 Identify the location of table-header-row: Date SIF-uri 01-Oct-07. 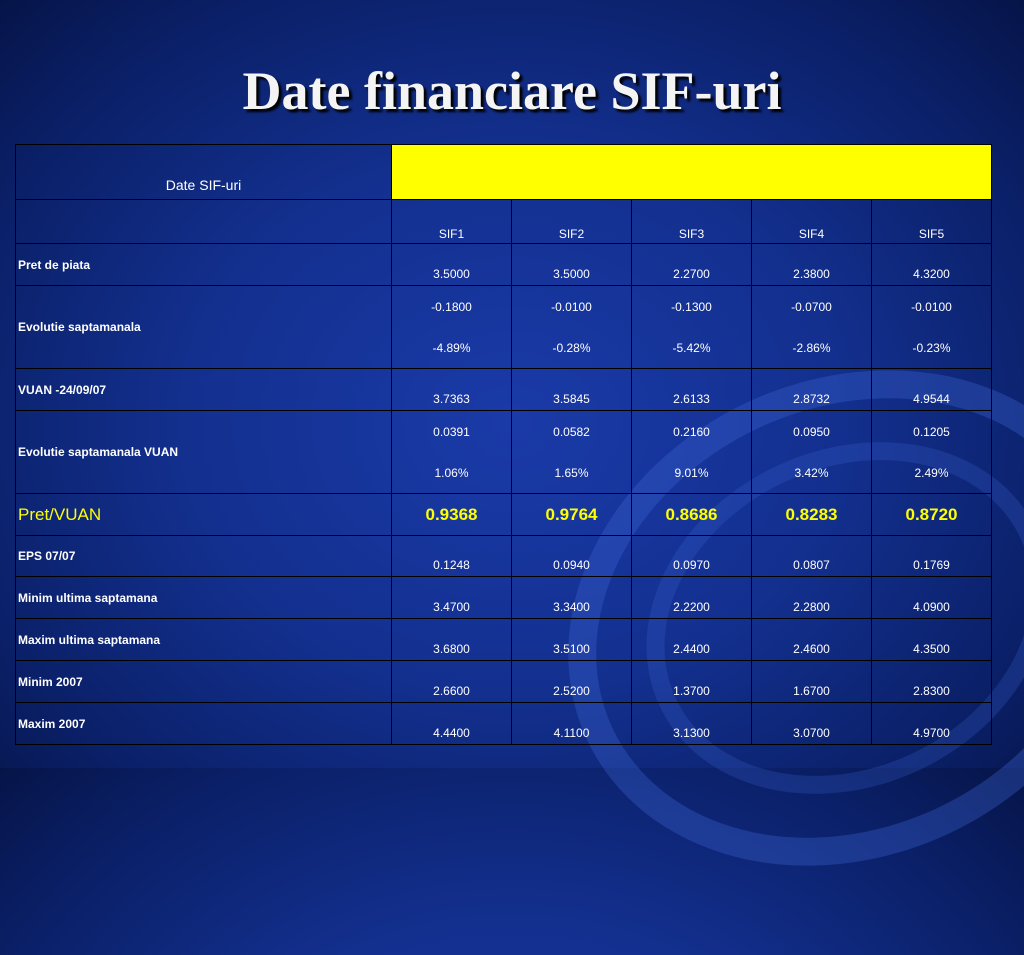
(503, 172).